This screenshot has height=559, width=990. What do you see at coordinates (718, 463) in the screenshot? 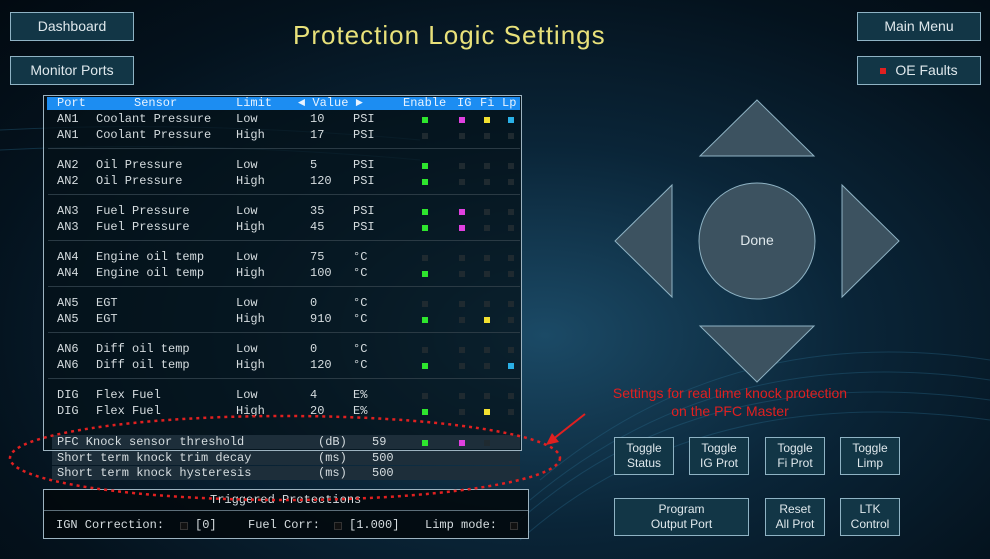
I see `toggle-ig-line2: IG Prot` at bounding box center [718, 463].